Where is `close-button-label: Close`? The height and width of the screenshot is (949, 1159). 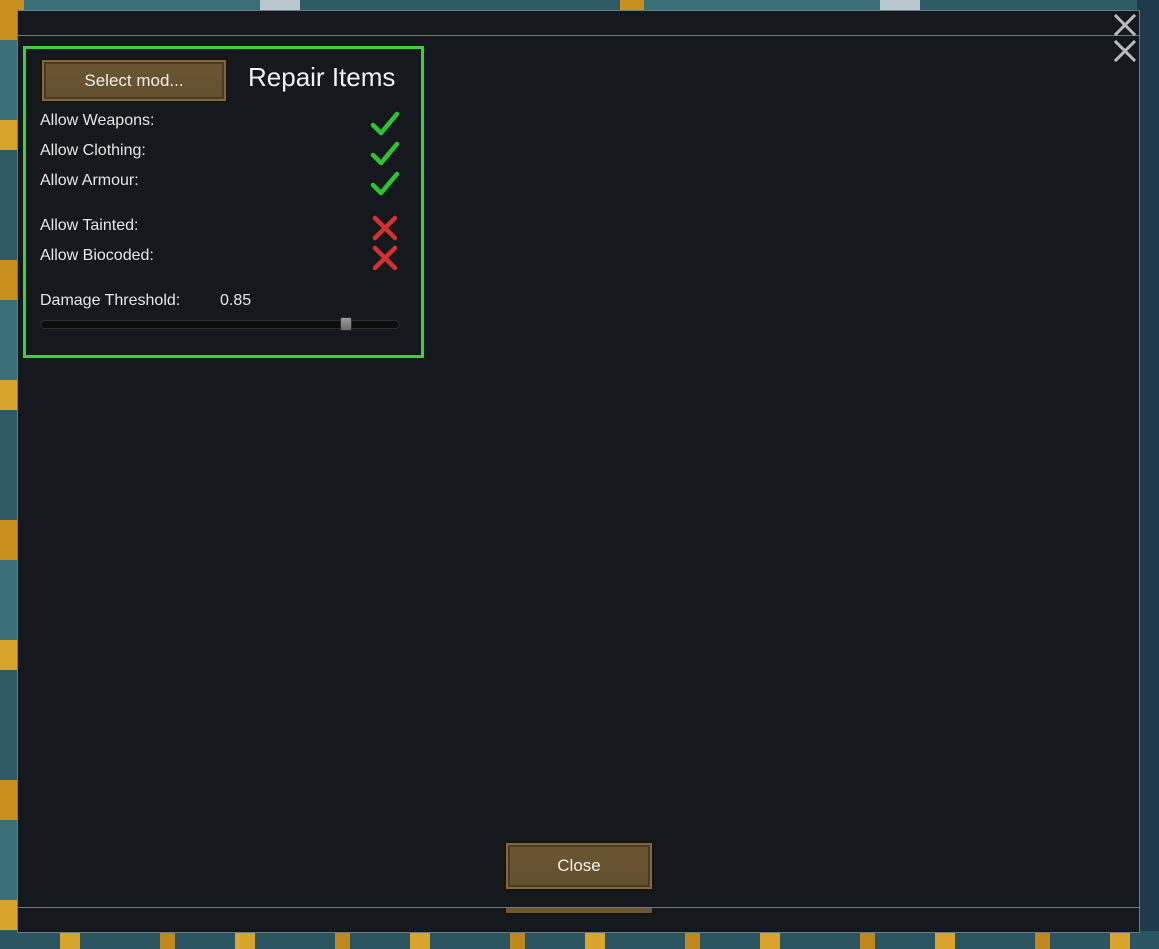 close-button-label: Close is located at coordinates (579, 865).